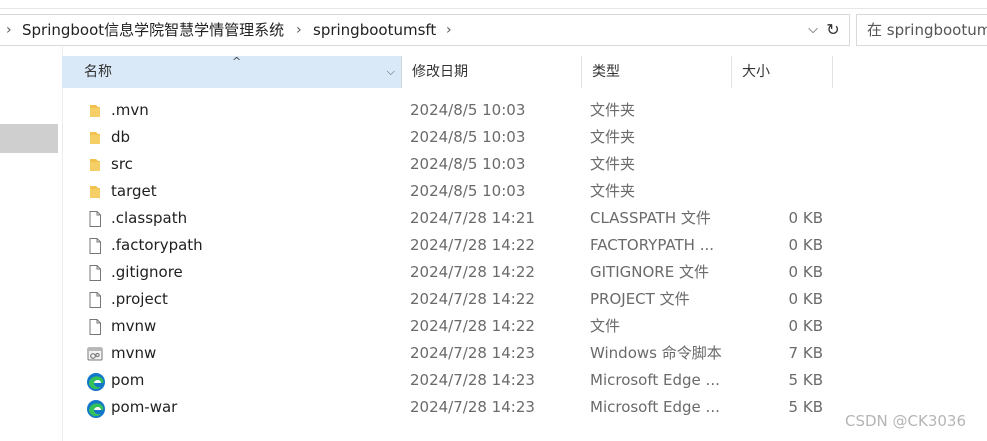 The image size is (987, 441). I want to click on breadcrumb-item-current: springbootumsft, so click(374, 30).